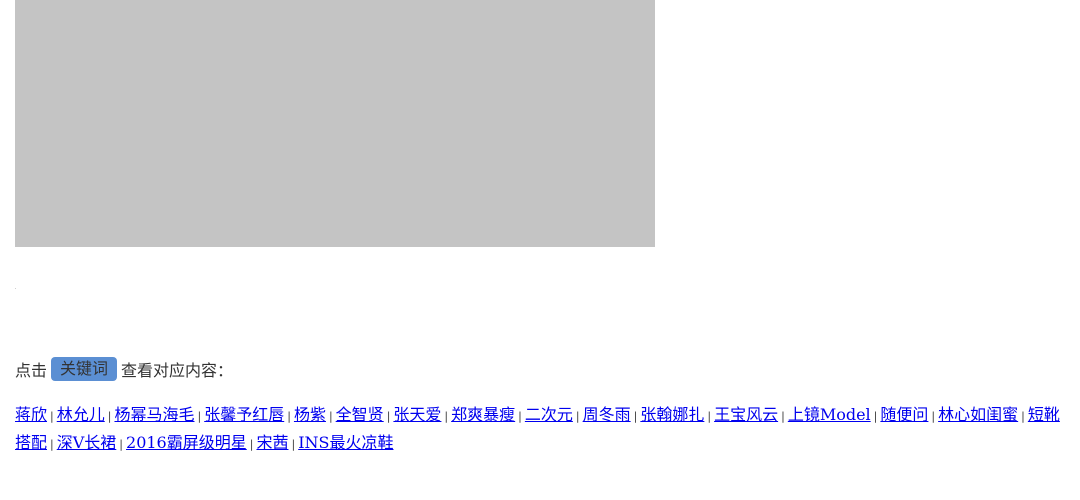 The width and height of the screenshot is (1080, 500). What do you see at coordinates (607, 414) in the screenshot?
I see `keyword-link: 周冬雨` at bounding box center [607, 414].